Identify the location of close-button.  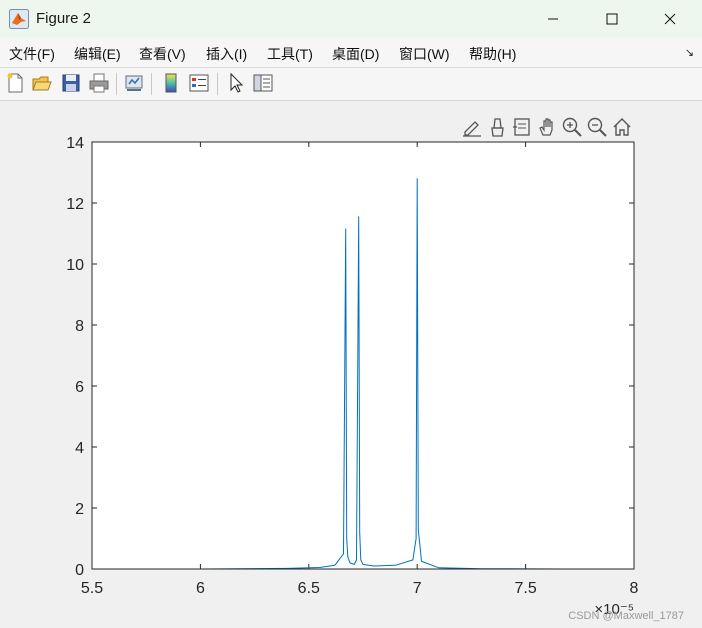
(670, 19).